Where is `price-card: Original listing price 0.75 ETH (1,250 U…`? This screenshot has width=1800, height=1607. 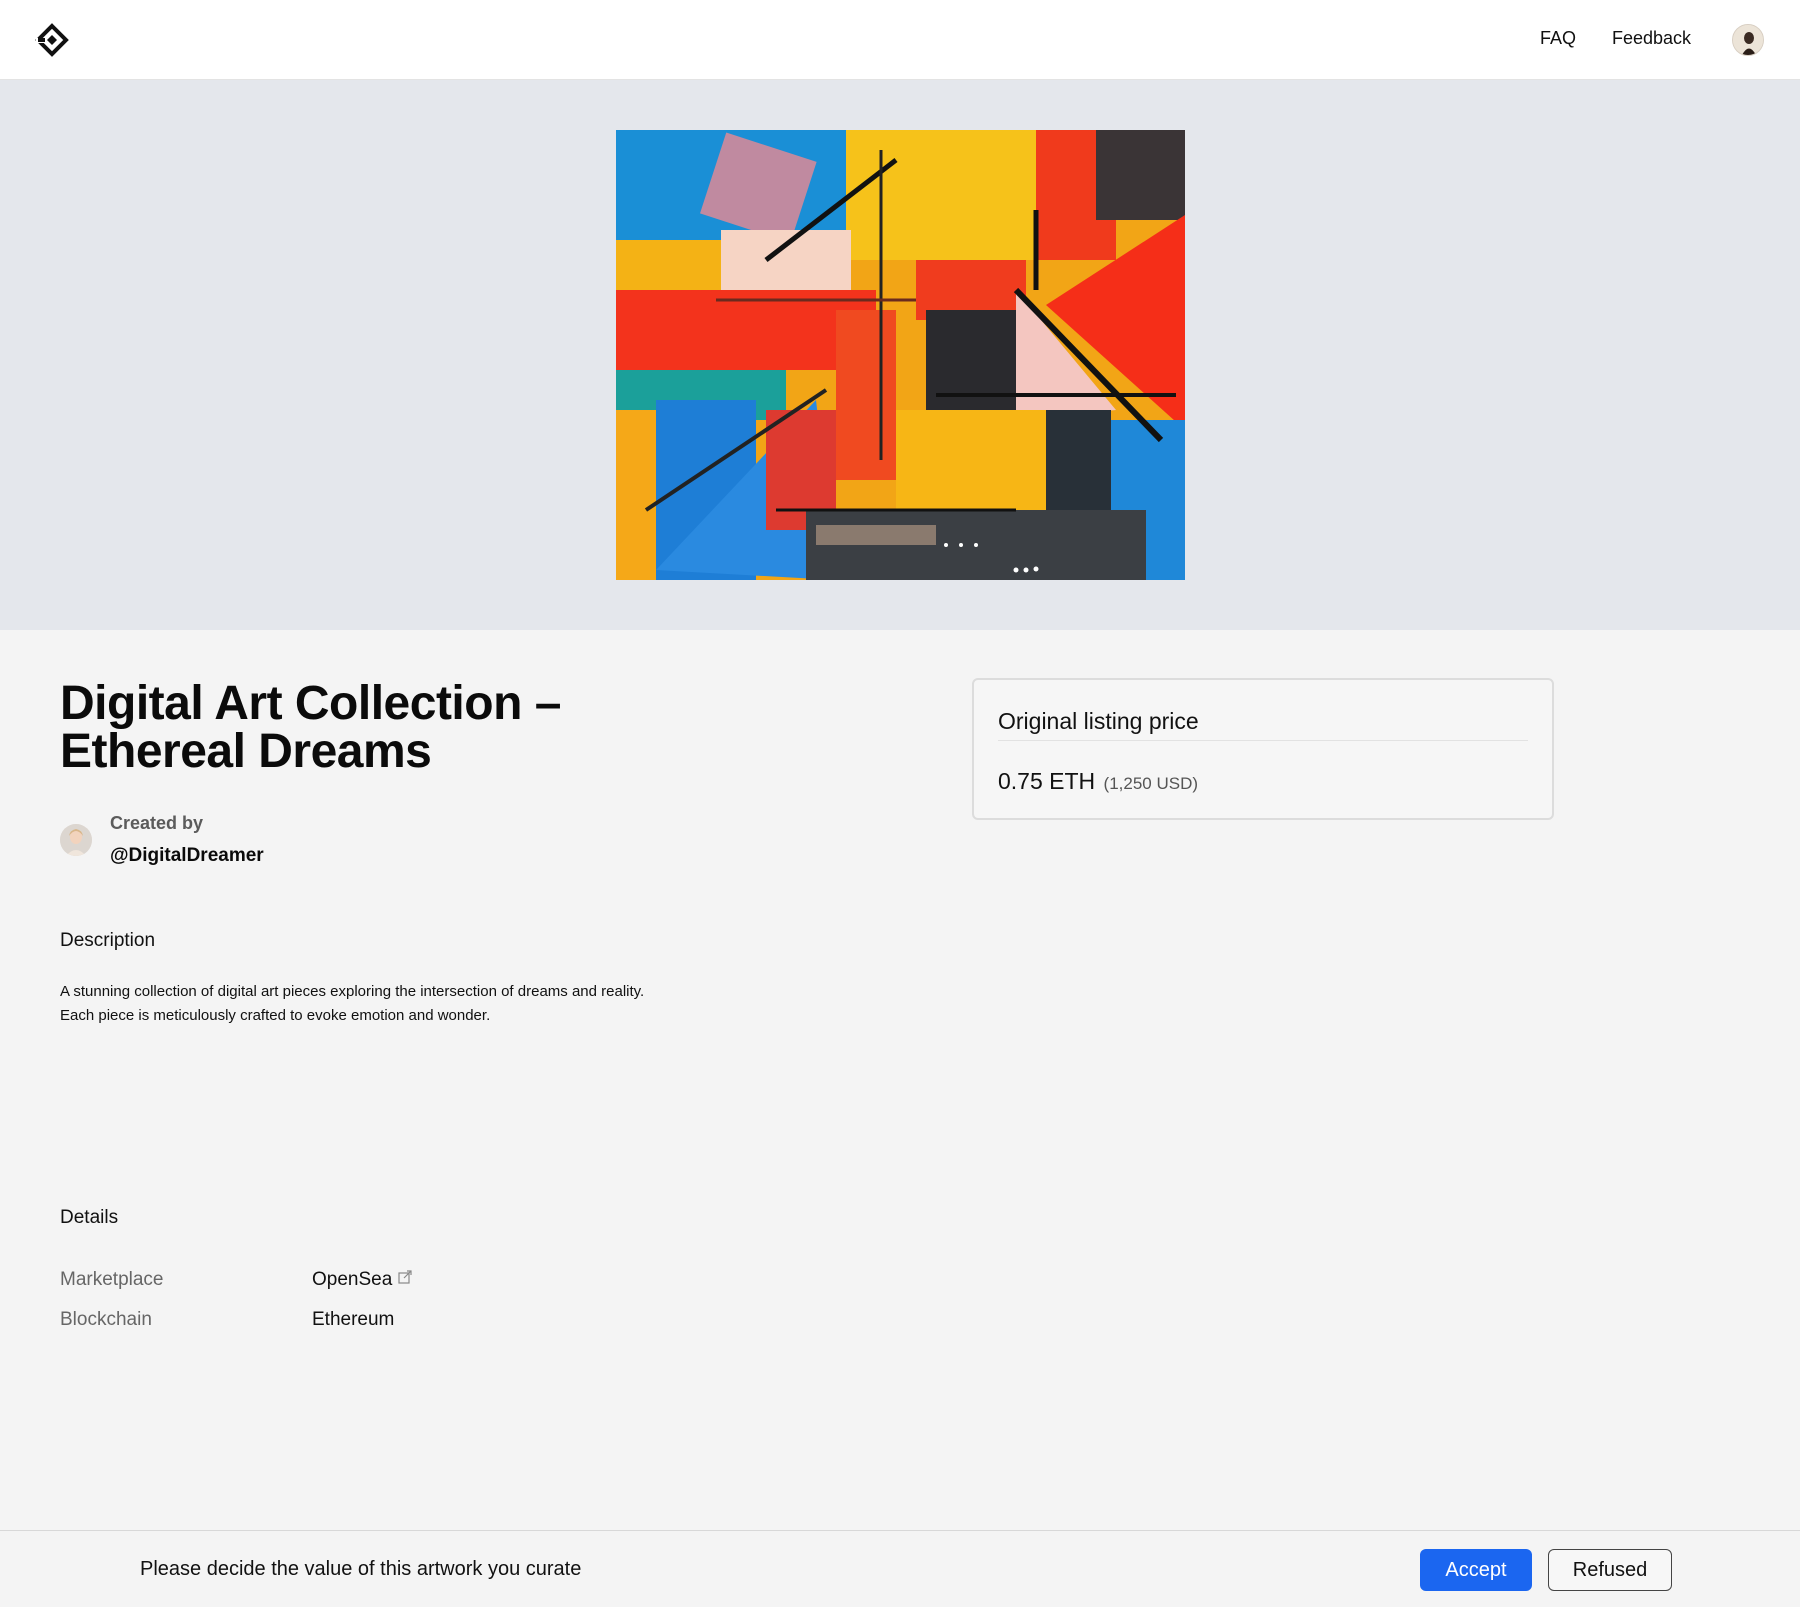
price-card: Original listing price 0.75 ETH (1,250 U… is located at coordinates (1263, 749).